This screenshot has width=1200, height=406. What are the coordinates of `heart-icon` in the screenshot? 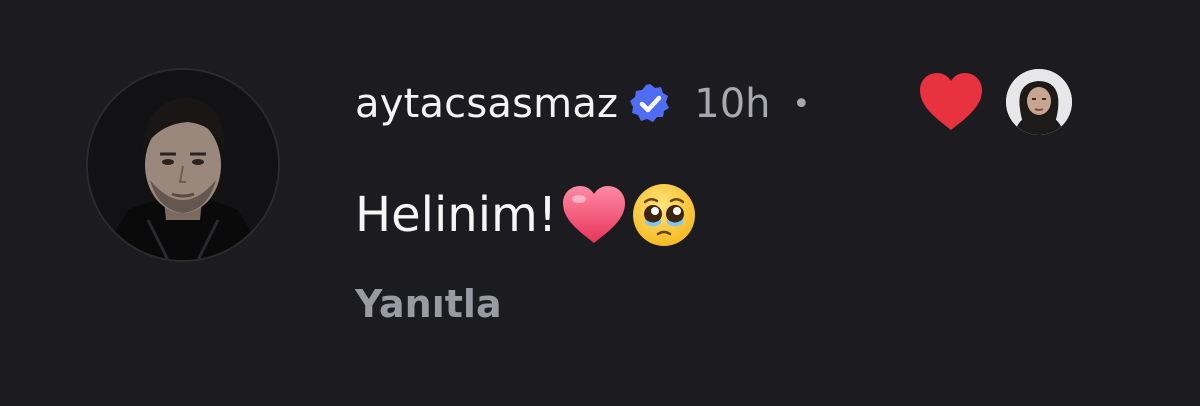 It's located at (951, 102).